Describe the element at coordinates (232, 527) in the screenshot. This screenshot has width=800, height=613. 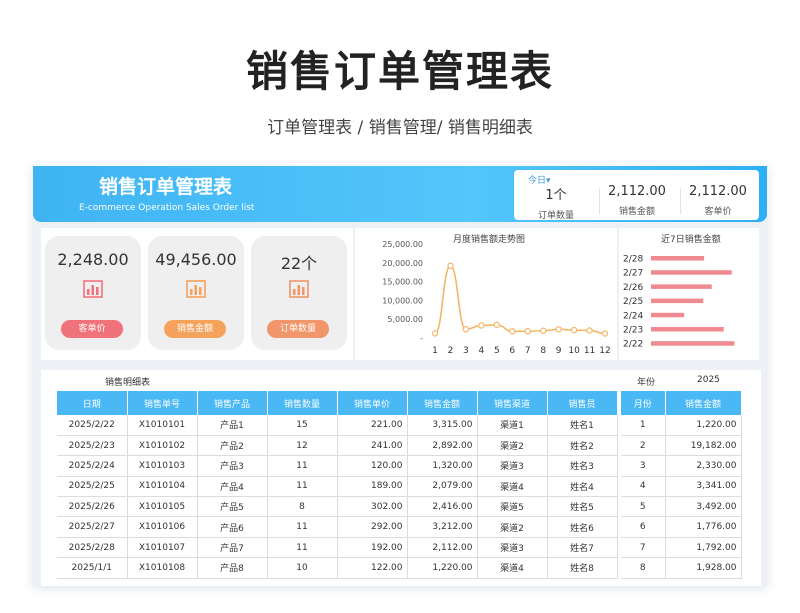
I see `table-cell: 产品6` at that location.